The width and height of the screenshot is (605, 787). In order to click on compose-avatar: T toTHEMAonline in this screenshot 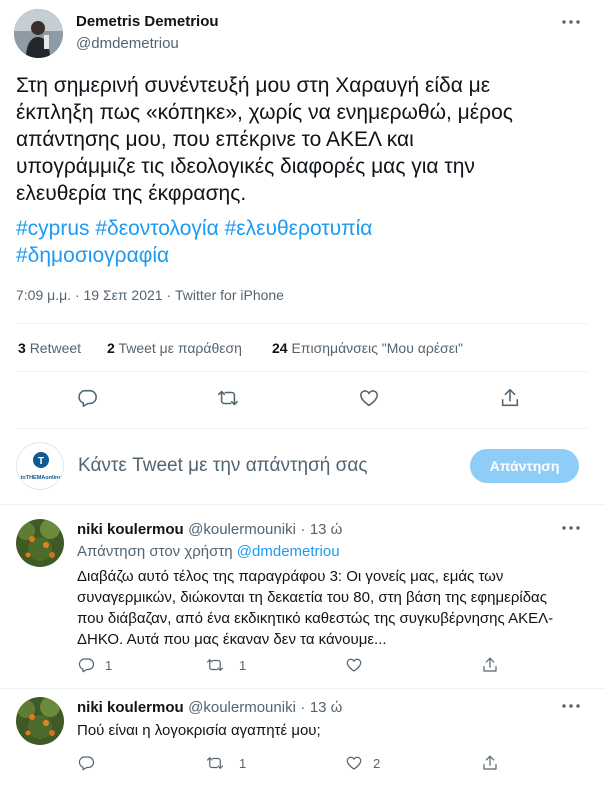, I will do `click(40, 466)`.